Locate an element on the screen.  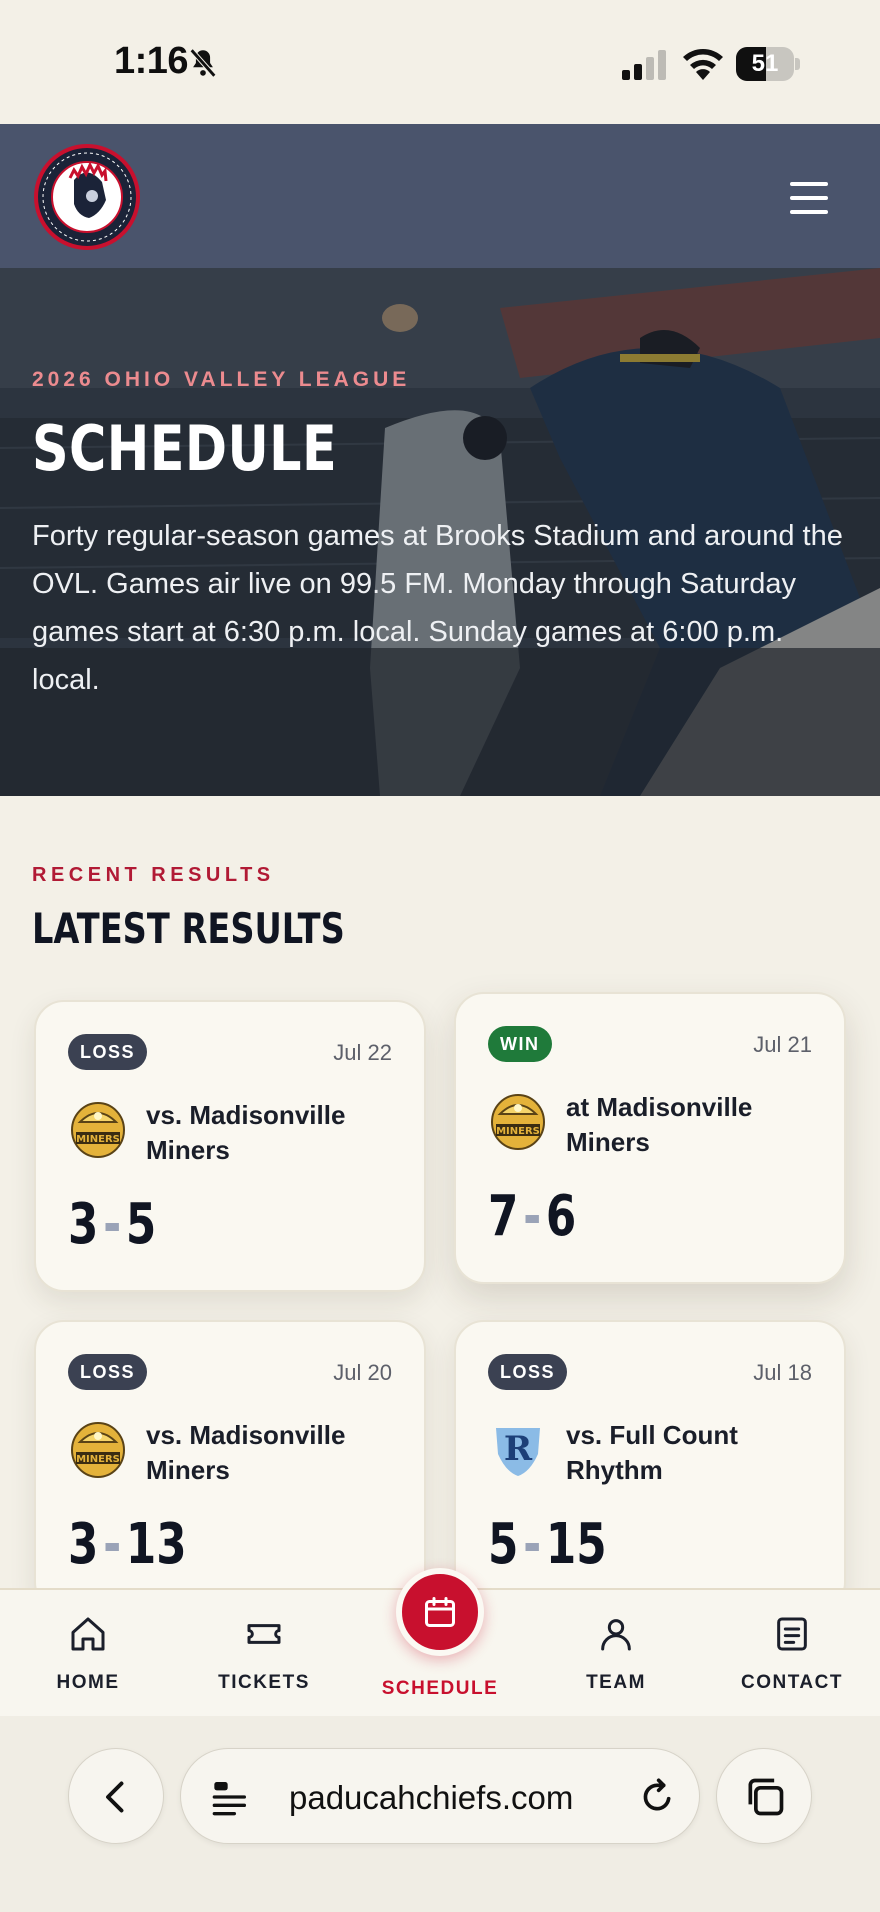
tabs-icon is located at coordinates (766, 1797).